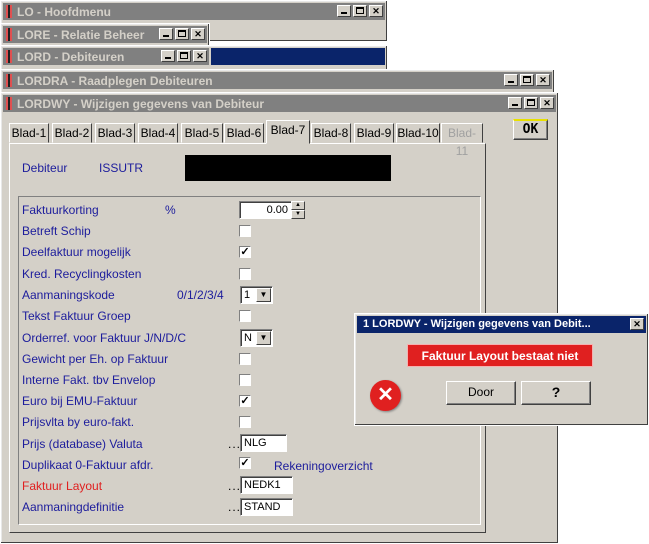  Describe the element at coordinates (374, 133) in the screenshot. I see `tab-blad-9: Blad-9` at that location.